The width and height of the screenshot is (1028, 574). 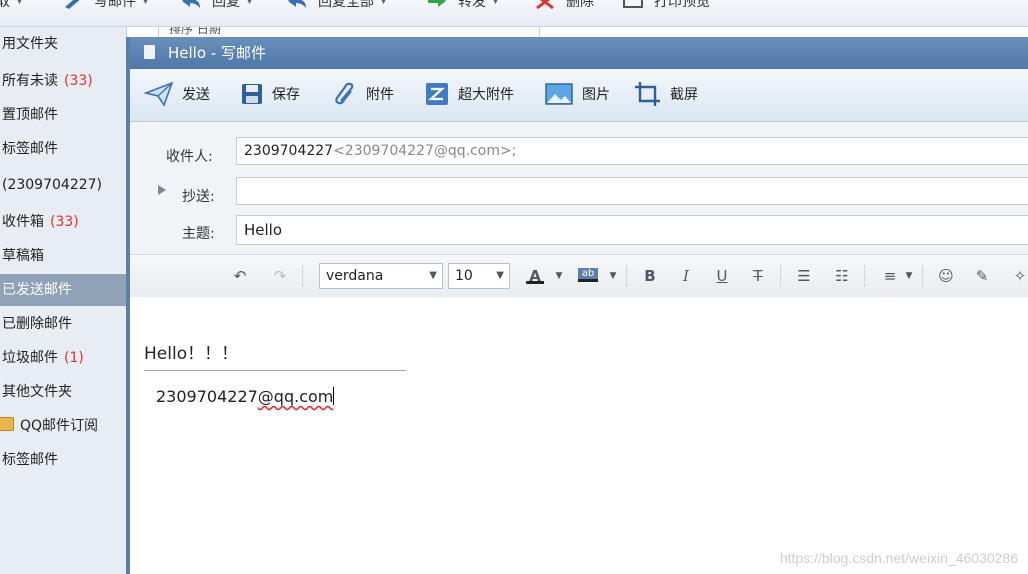 I want to click on brush-icon: ✎, so click(x=982, y=276).